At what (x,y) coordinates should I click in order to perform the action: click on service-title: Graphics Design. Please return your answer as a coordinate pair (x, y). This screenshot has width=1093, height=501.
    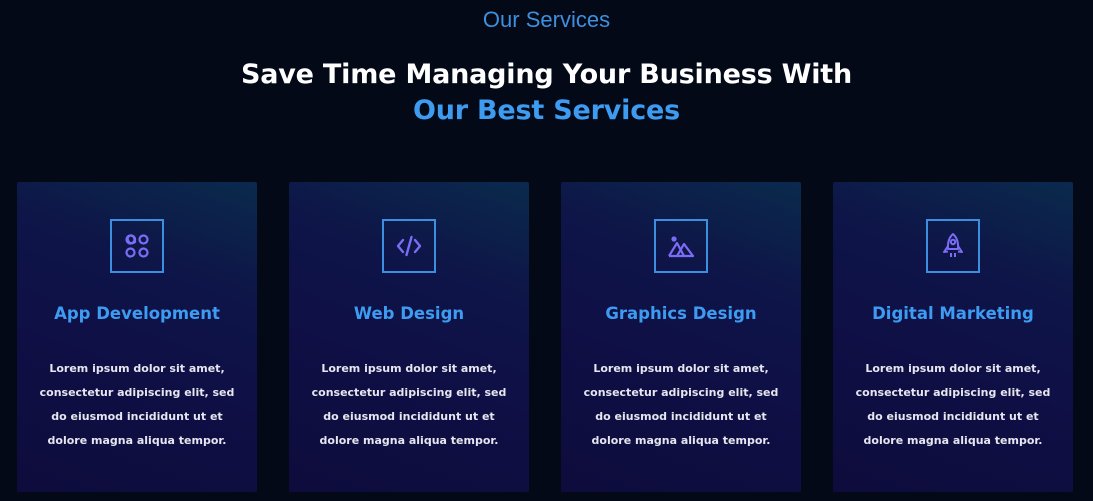
    Looking at the image, I should click on (681, 313).